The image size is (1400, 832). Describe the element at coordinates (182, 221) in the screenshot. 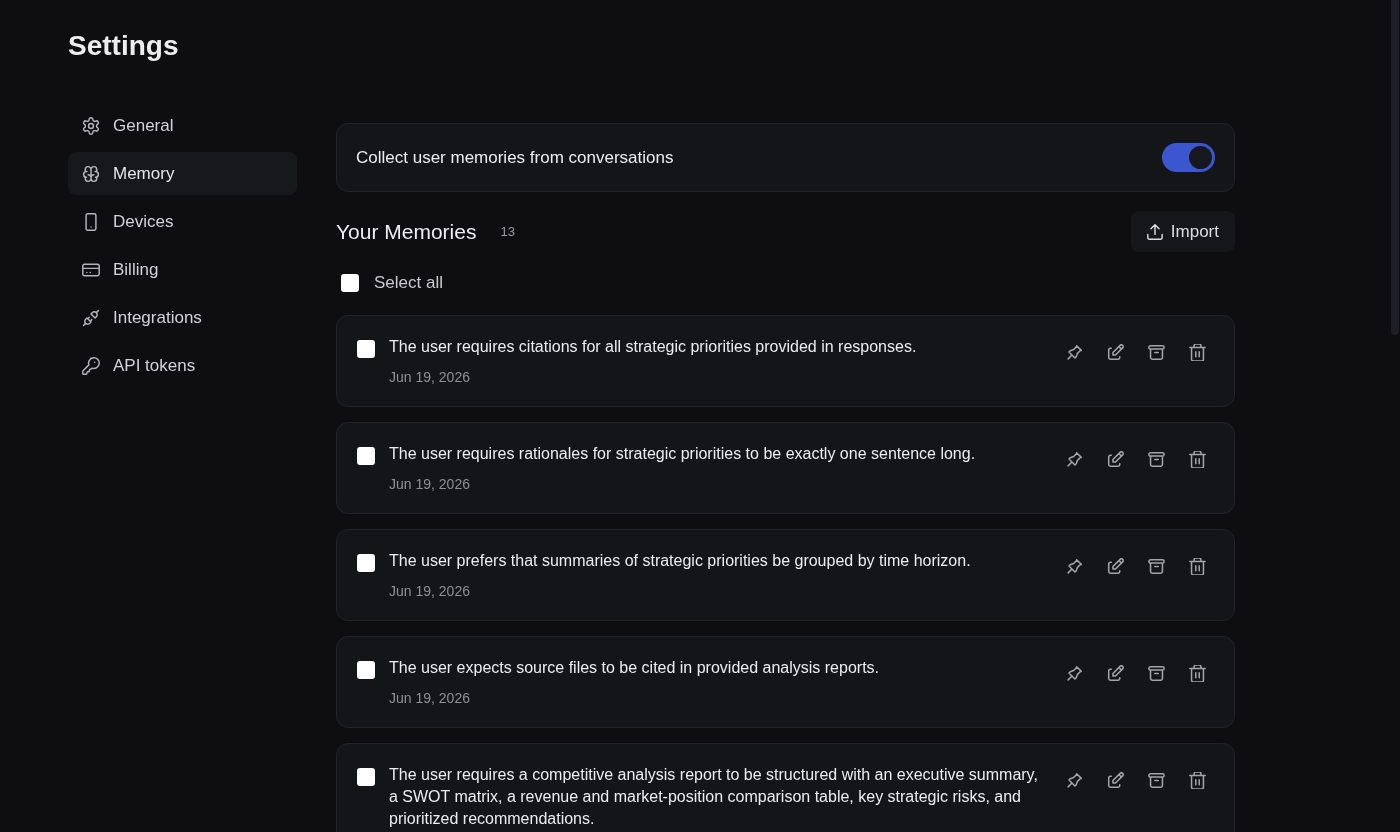

I see `sidebar-item: Devices` at that location.